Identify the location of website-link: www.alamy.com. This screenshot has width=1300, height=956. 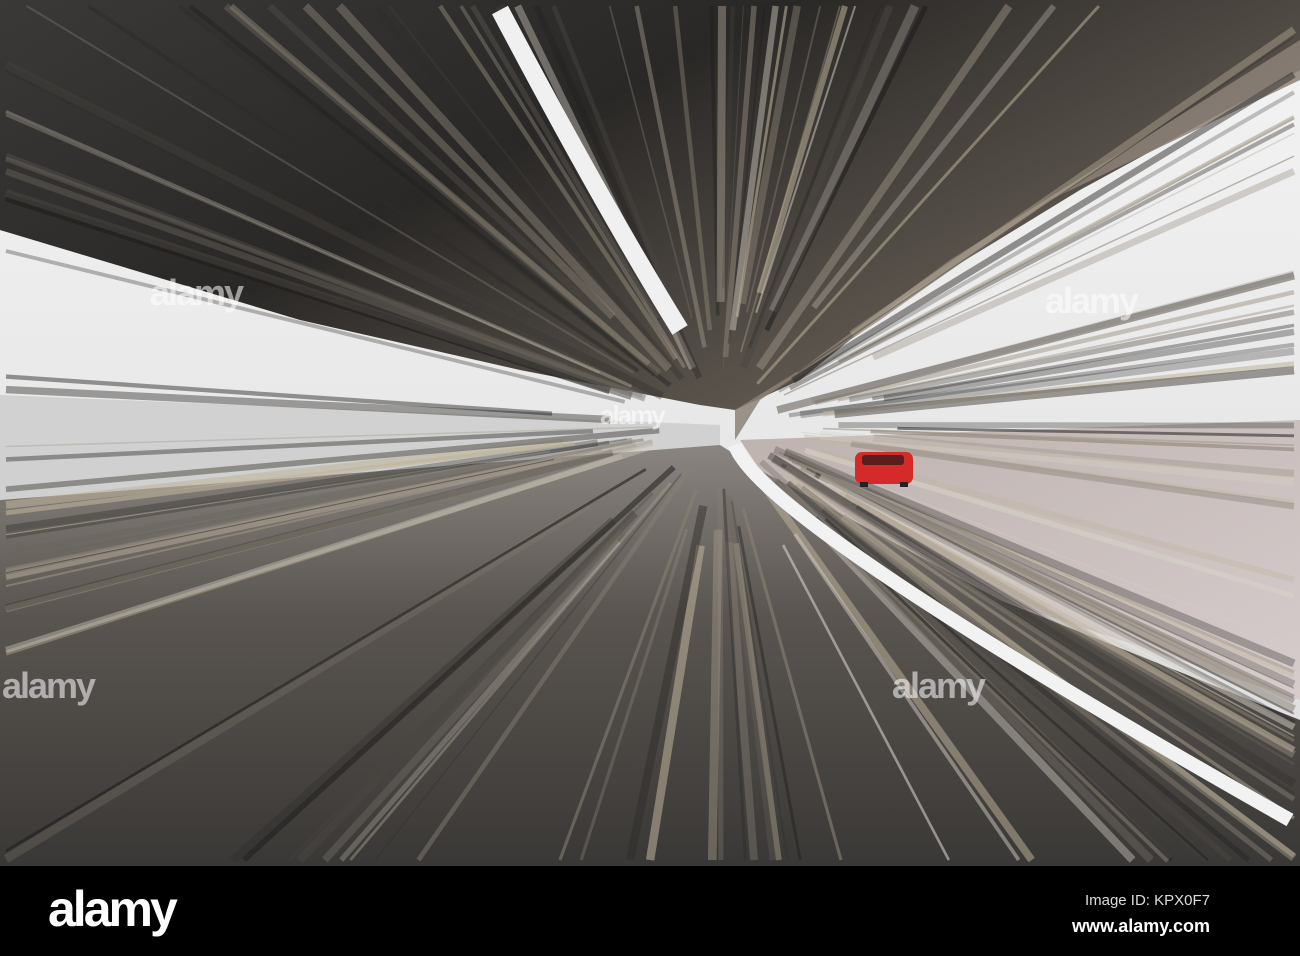
(1140, 926).